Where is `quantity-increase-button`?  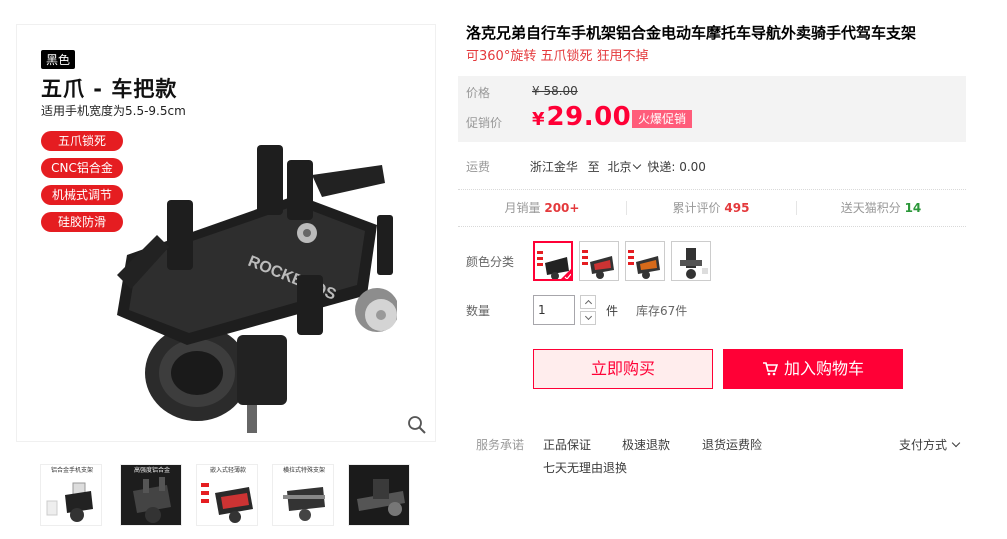
quantity-increase-button is located at coordinates (588, 302).